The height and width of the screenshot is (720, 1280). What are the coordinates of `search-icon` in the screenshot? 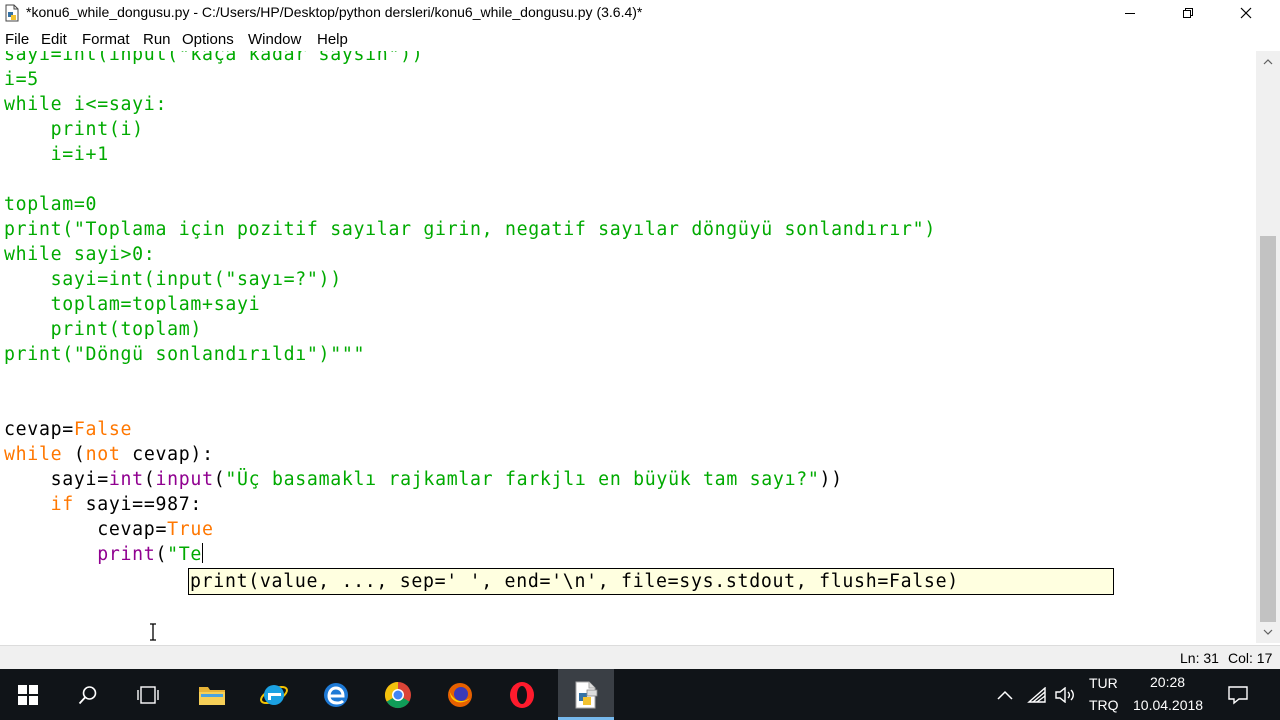 It's located at (87, 694).